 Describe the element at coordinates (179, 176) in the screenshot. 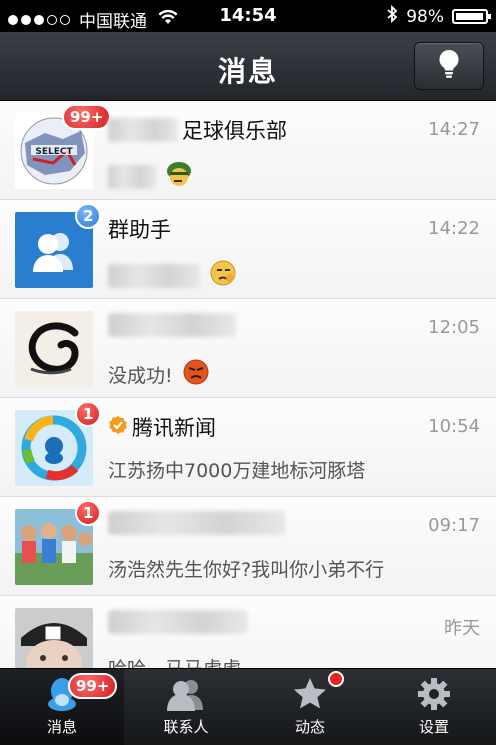

I see `soldier-emoji-icon` at that location.